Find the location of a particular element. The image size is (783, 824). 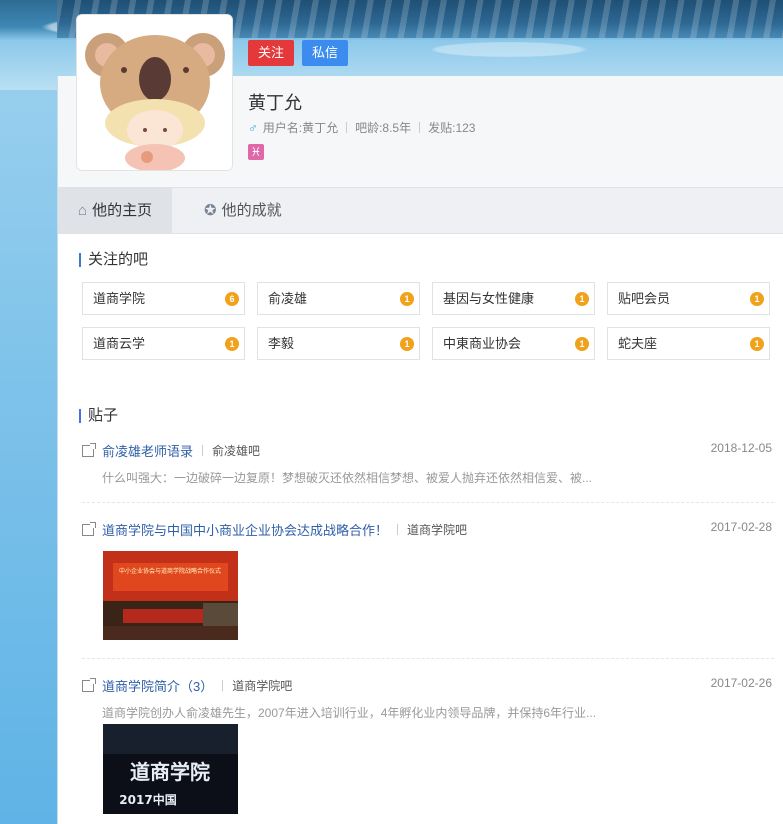

bar-name: 蛇夫座 is located at coordinates (638, 343).